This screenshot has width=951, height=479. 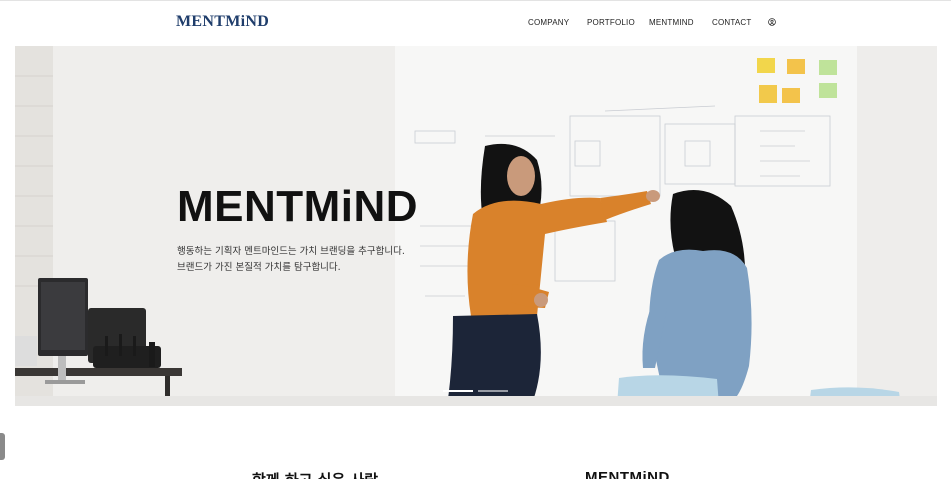 I want to click on section-heading-people: 함께 하고 싶은 사람, so click(x=315, y=474).